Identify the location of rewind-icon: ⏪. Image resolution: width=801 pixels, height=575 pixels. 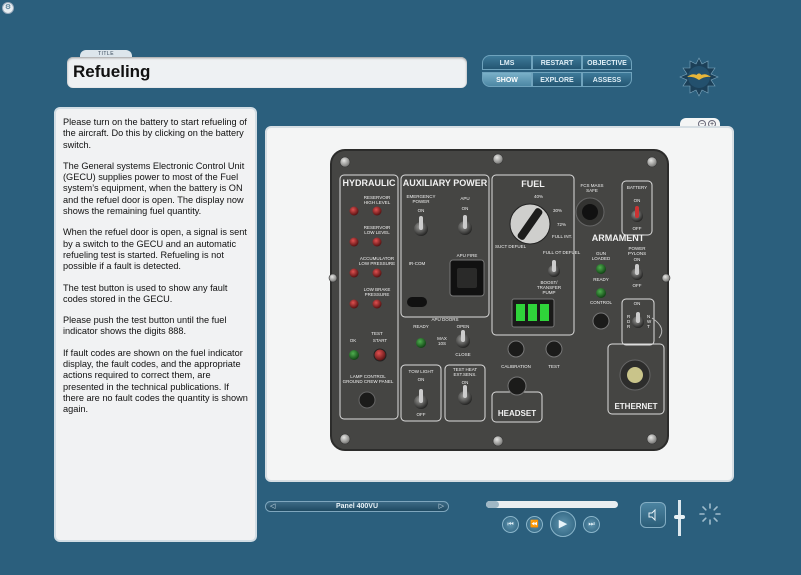
(534, 524).